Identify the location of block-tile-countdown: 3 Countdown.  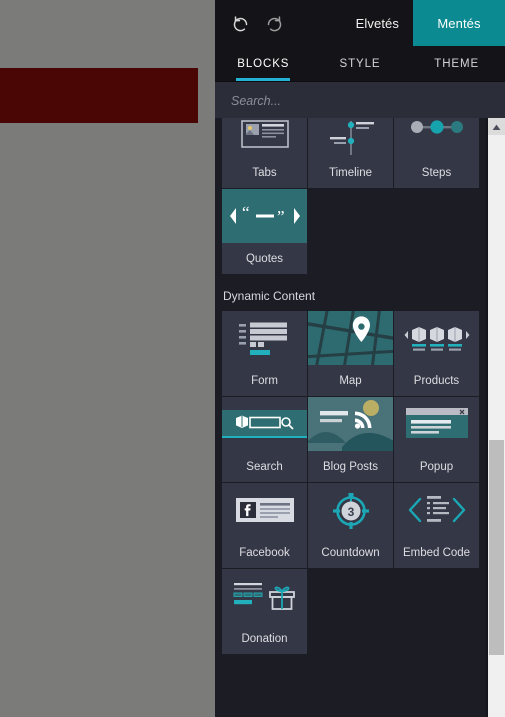
(350, 525).